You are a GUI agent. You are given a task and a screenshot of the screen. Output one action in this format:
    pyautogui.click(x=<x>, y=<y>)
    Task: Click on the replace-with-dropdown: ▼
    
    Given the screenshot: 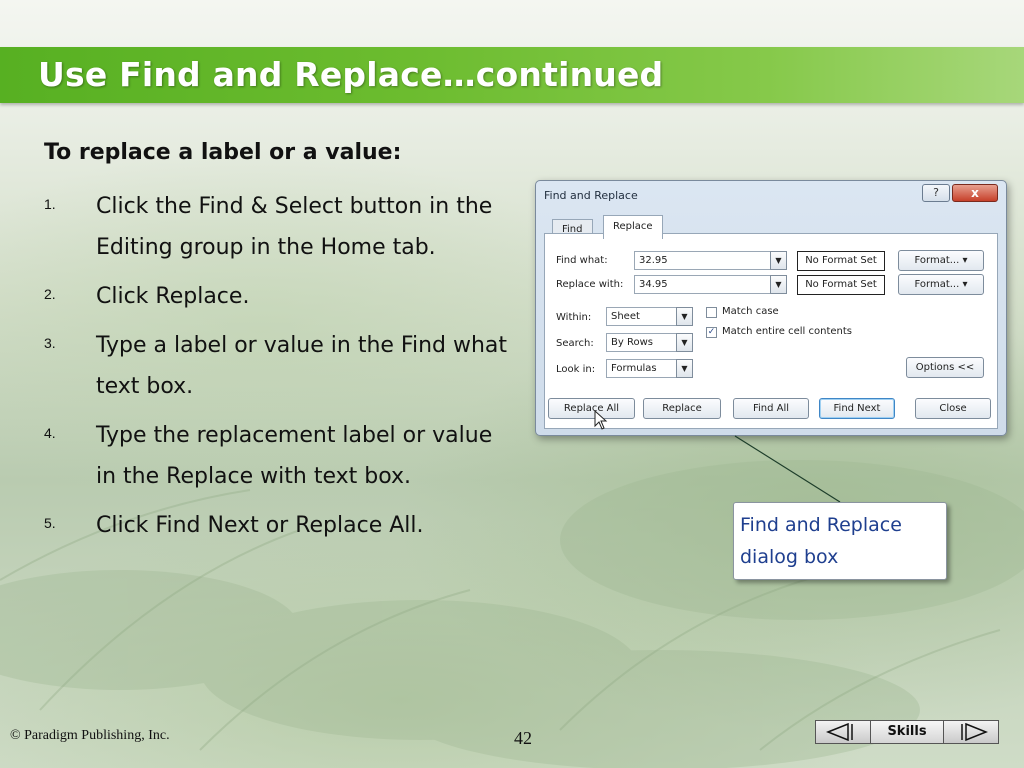 What is the action you would take?
    pyautogui.click(x=778, y=284)
    